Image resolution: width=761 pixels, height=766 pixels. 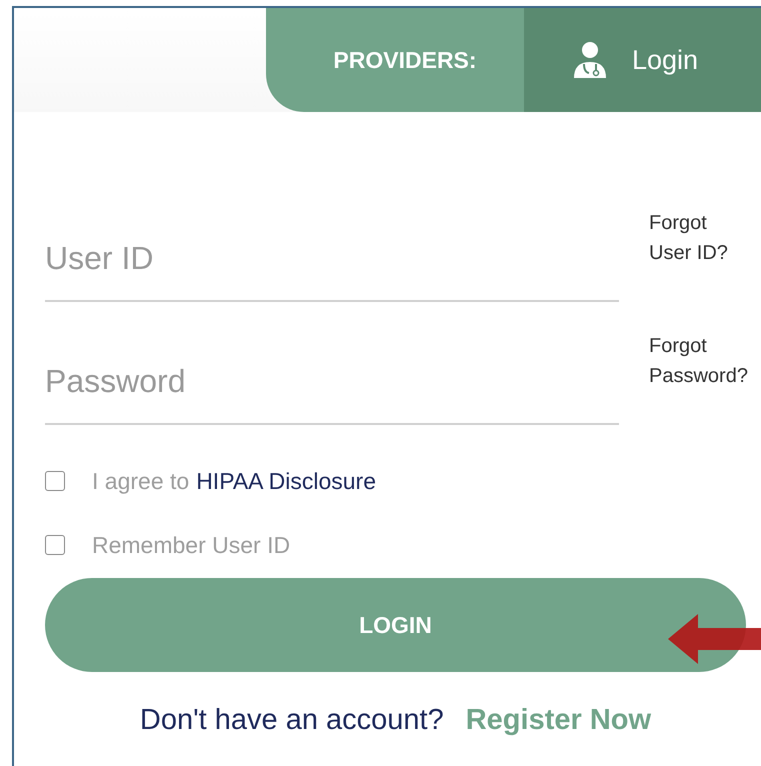 I want to click on register-prompt: Don't have an account?, so click(x=292, y=720).